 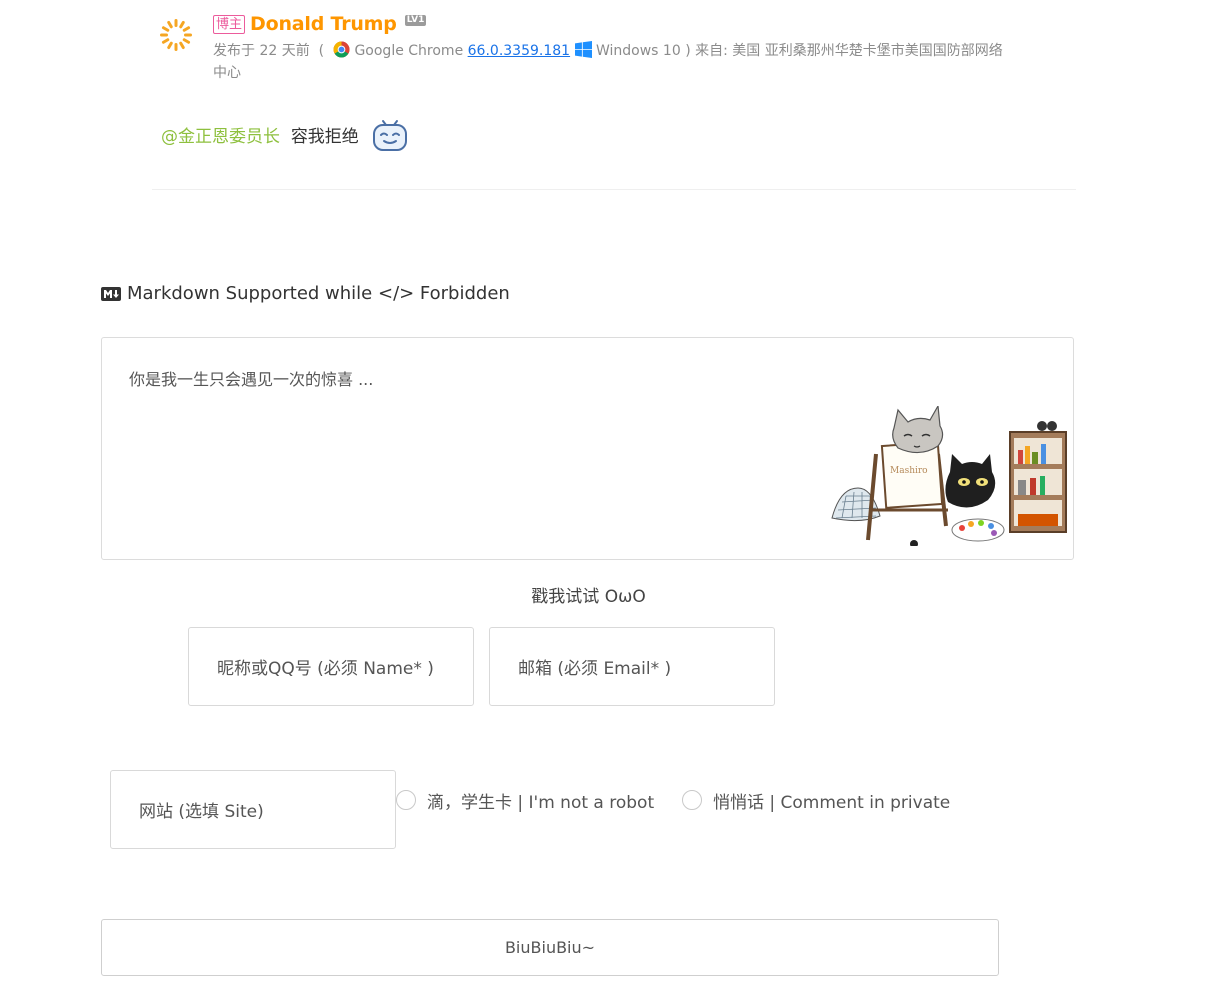 I want to click on browser-name: Google Chrome, so click(x=409, y=51).